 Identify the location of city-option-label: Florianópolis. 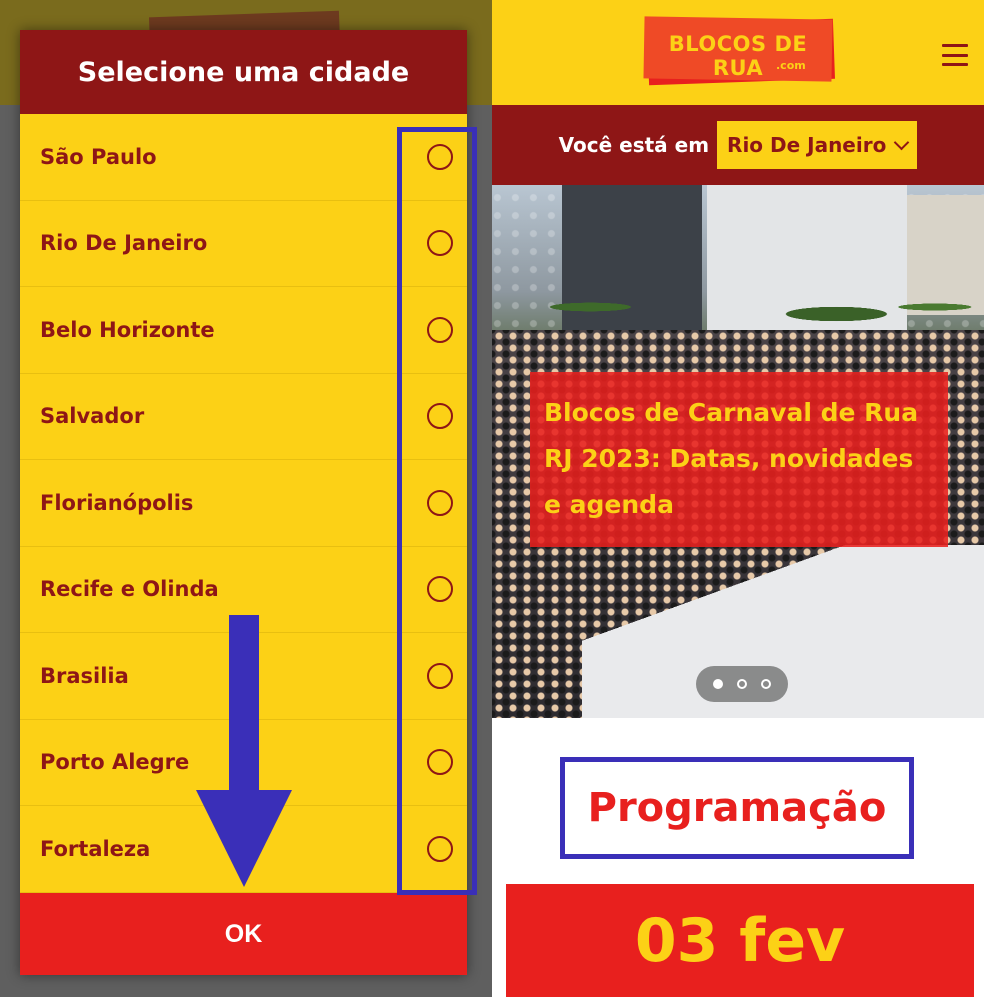
(117, 502).